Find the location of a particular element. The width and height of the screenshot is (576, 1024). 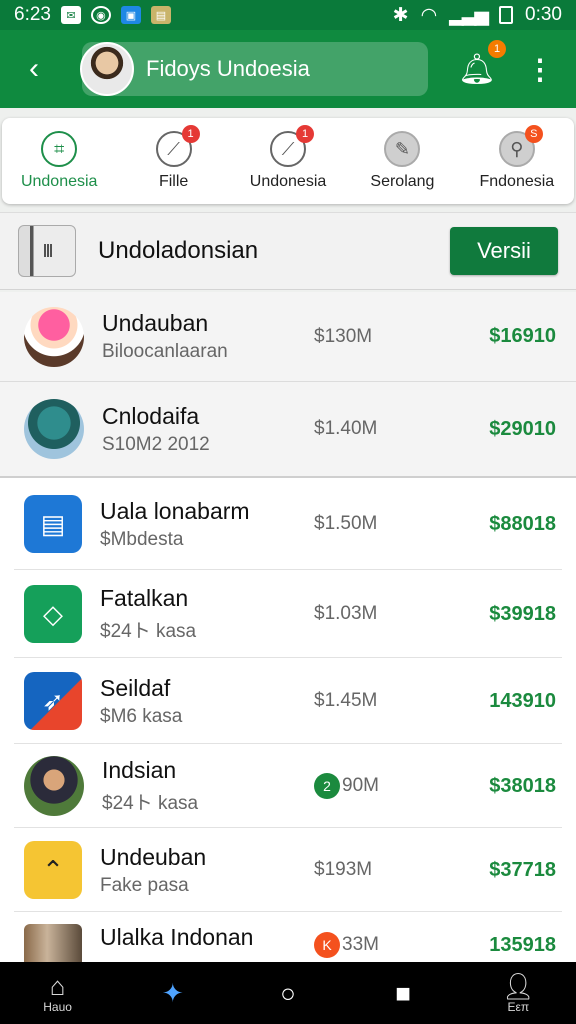

list-item: ▤ Uala lonabarm $Mbdesta $1.50M $88018 is located at coordinates (288, 524).